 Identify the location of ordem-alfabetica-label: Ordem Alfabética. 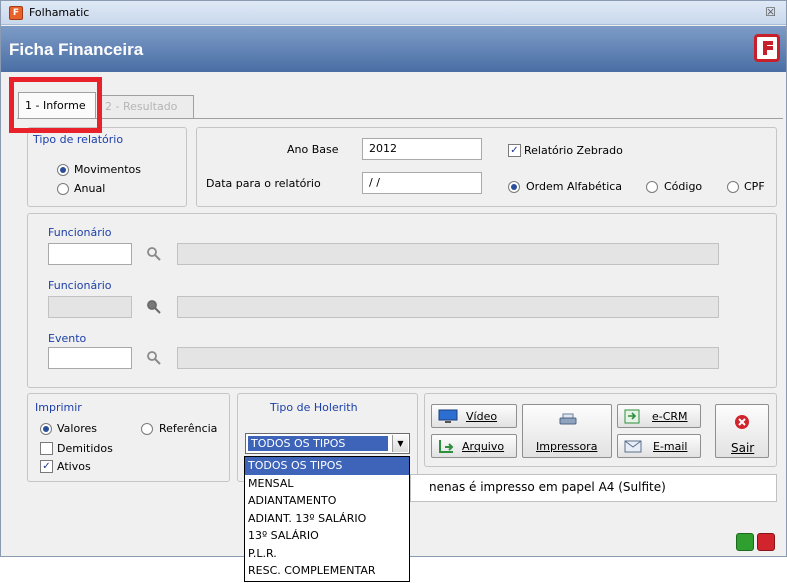
(574, 186).